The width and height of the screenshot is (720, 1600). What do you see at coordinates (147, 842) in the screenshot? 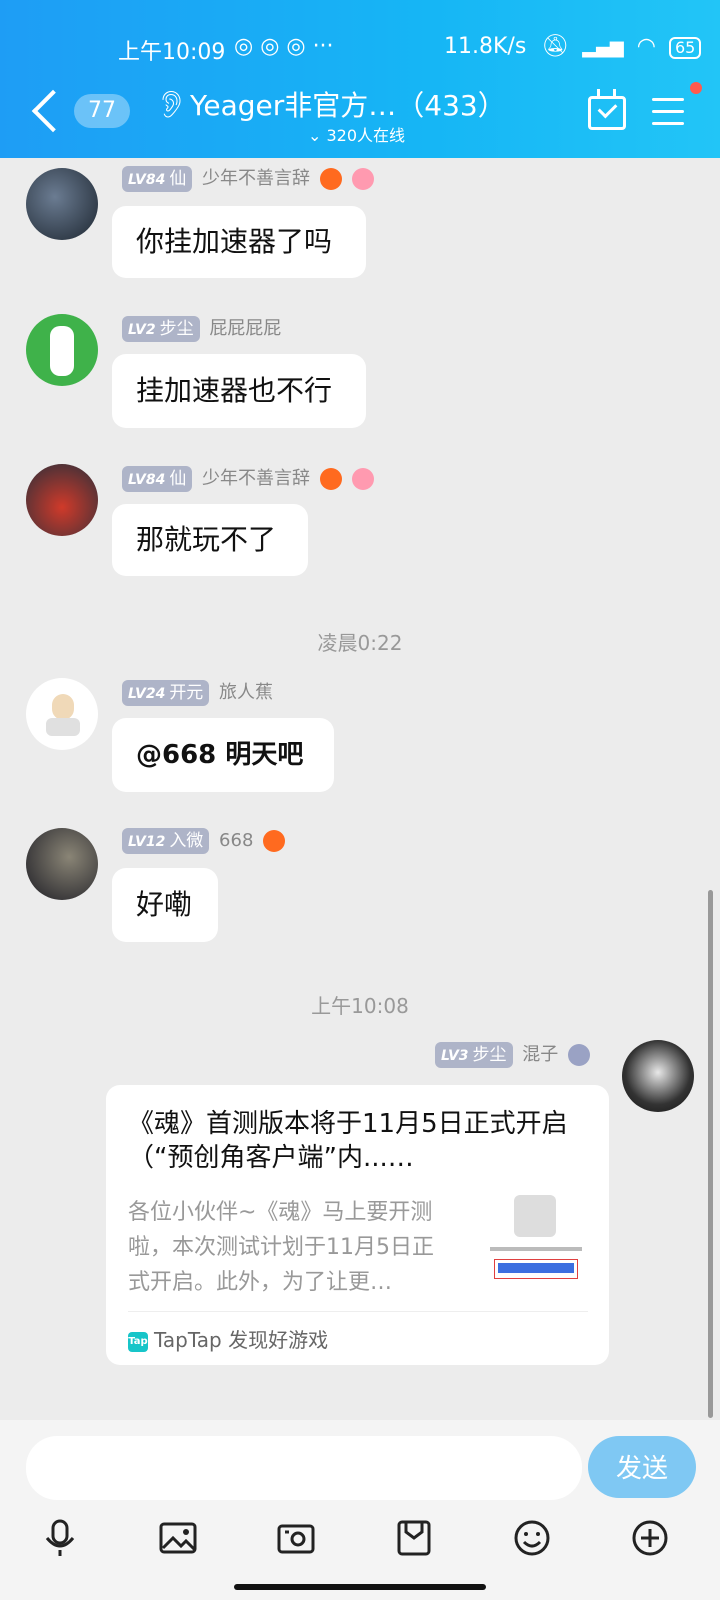
I see `level: LV12` at bounding box center [147, 842].